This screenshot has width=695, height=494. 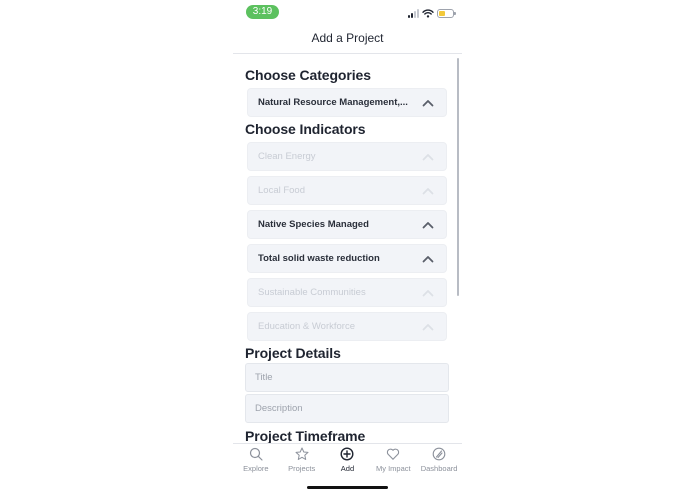 I want to click on title-field: Title, so click(x=347, y=377).